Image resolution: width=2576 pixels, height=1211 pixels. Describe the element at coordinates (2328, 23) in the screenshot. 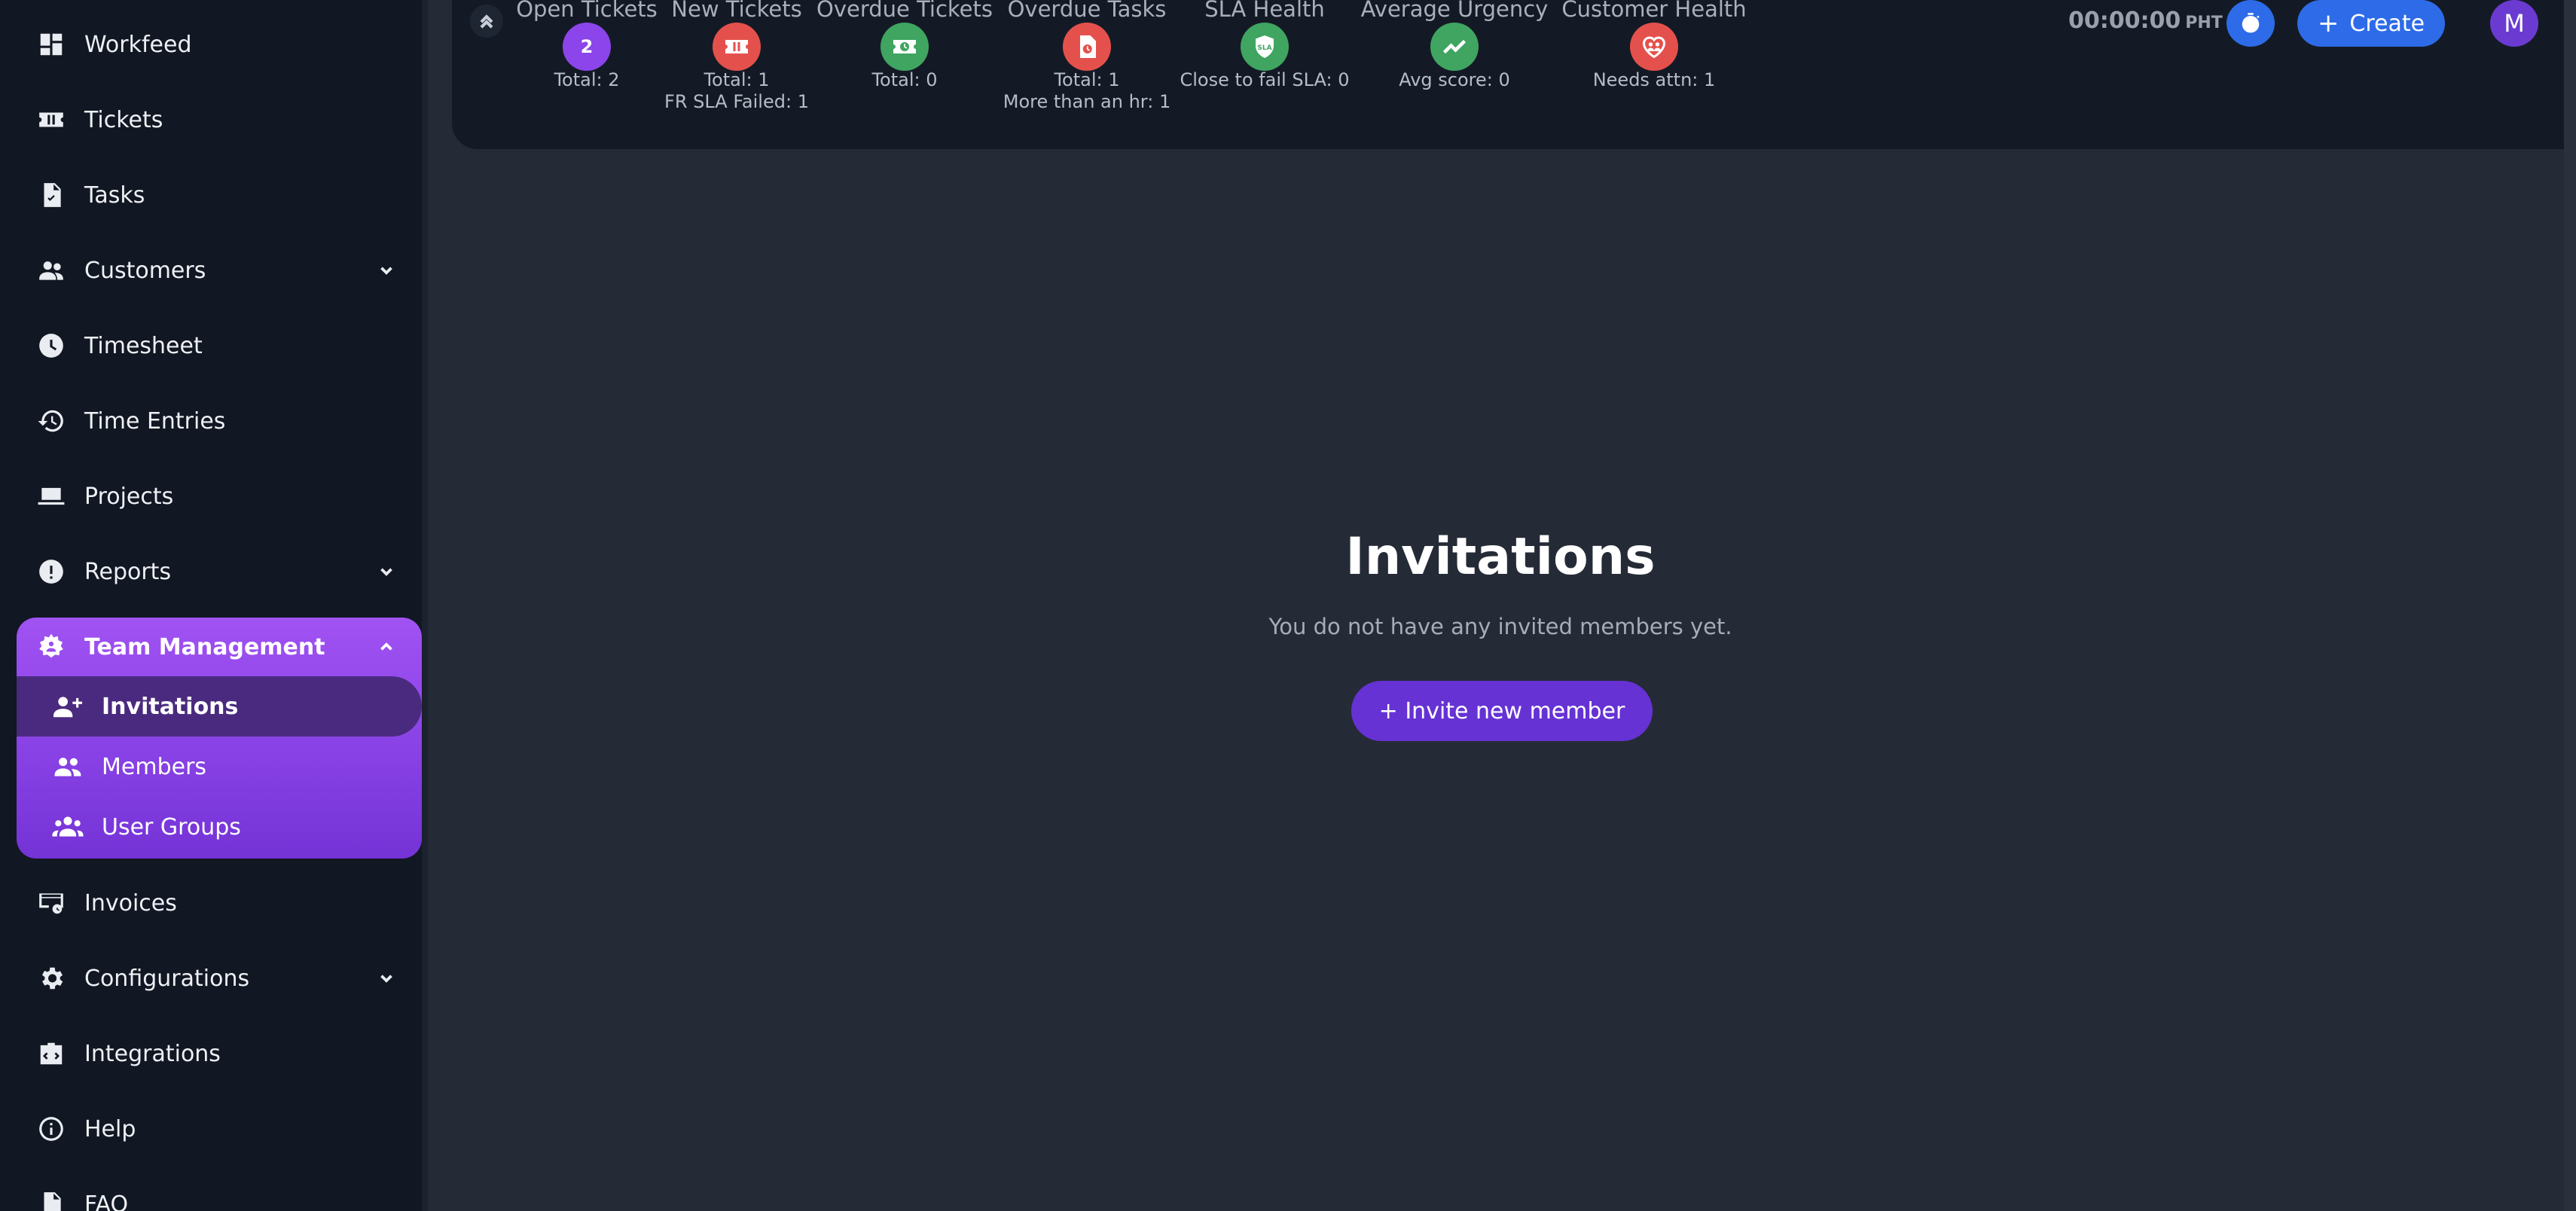

I see `plus-icon: +` at that location.